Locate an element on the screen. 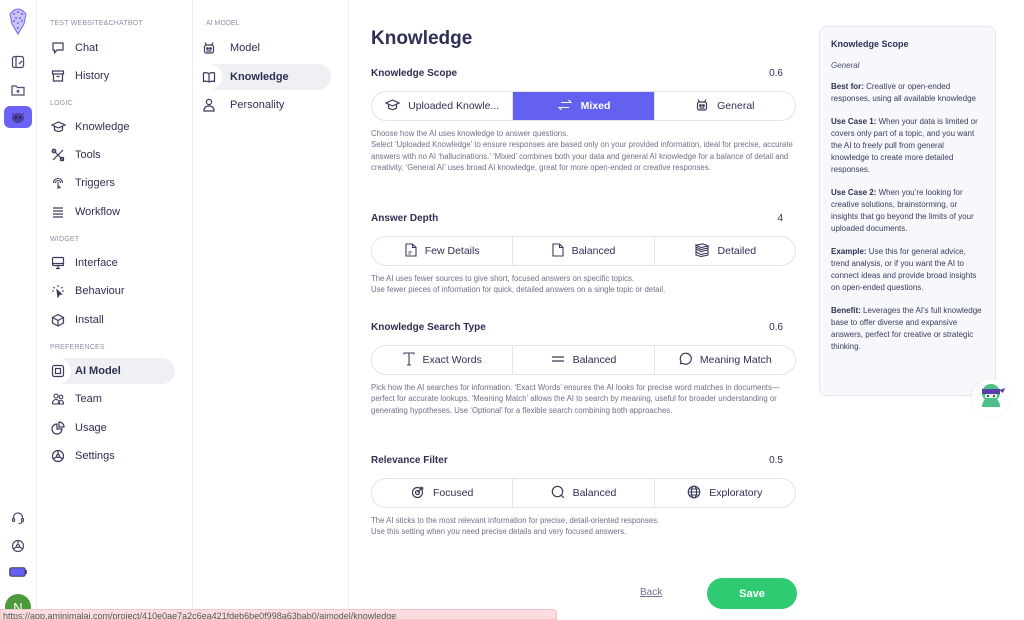 This screenshot has width=1024, height=620. option-mixed: Mixed is located at coordinates (584, 106).